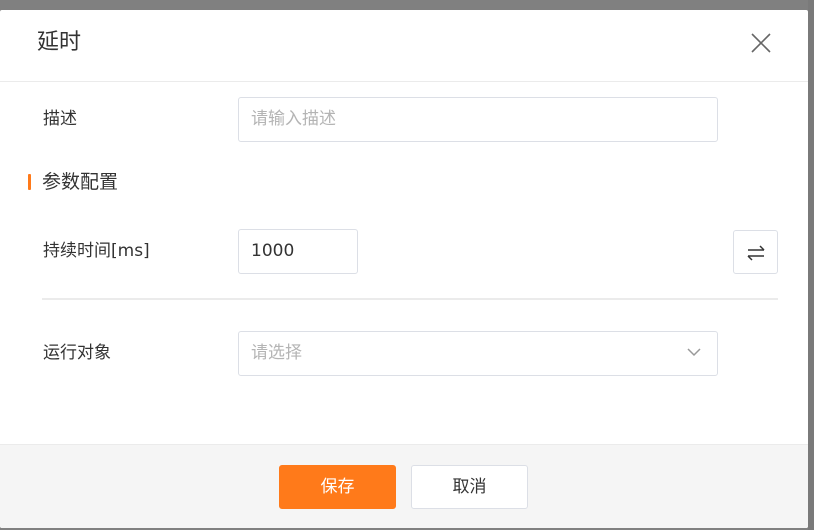  I want to click on swap-arrows-icon, so click(756, 253).